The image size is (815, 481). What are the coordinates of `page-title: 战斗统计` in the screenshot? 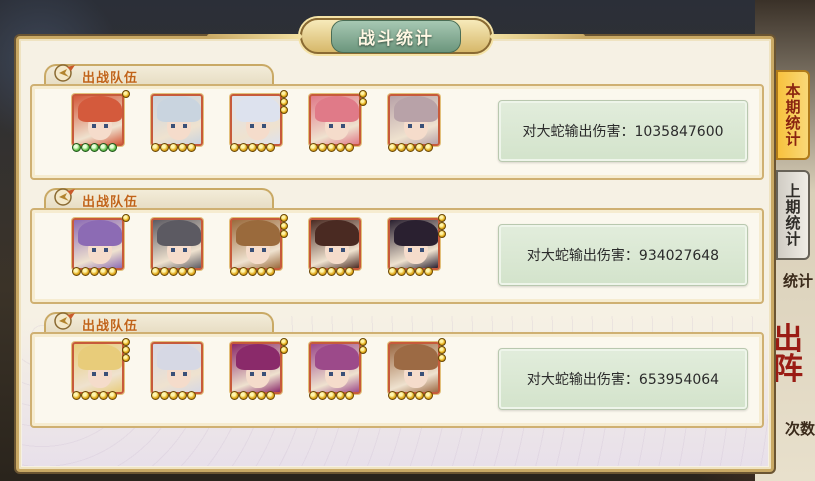 It's located at (396, 36).